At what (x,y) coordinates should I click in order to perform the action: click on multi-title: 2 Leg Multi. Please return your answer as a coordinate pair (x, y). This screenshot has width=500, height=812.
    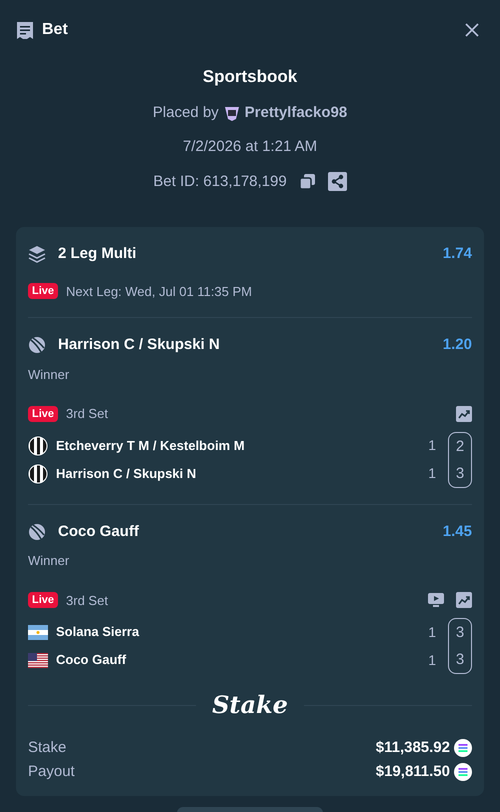
    Looking at the image, I should click on (97, 254).